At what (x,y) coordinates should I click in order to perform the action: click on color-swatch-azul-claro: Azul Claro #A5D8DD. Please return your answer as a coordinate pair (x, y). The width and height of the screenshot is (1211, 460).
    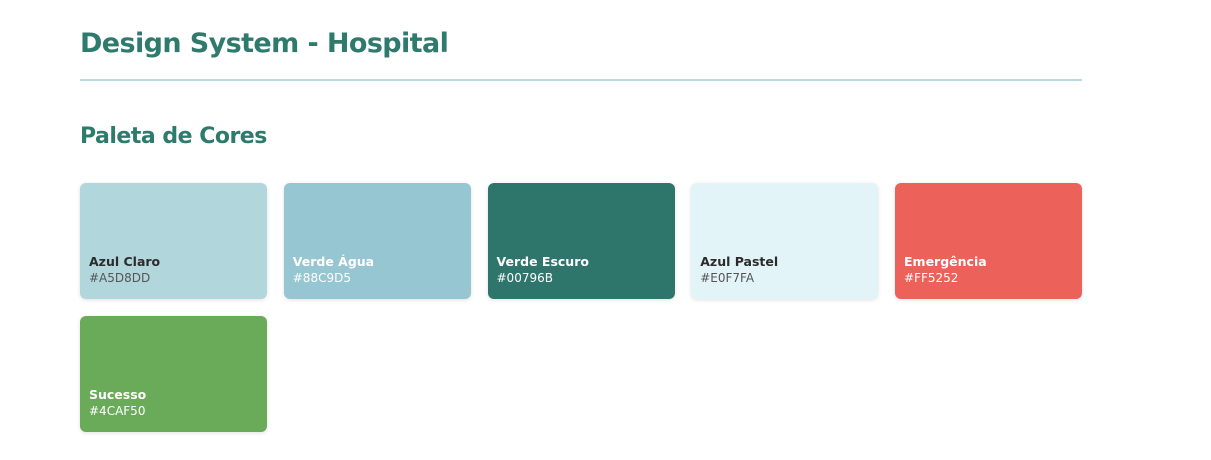
    Looking at the image, I should click on (173, 241).